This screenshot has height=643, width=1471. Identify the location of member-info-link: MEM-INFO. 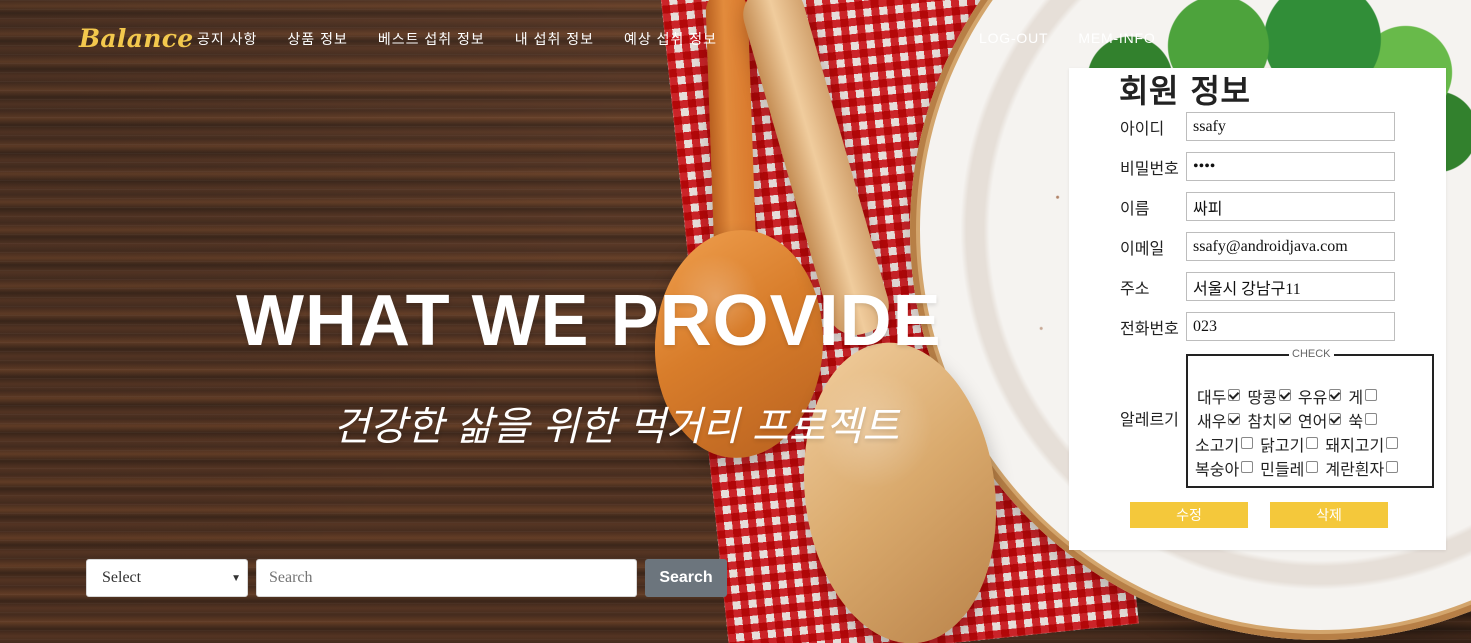
(1116, 38).